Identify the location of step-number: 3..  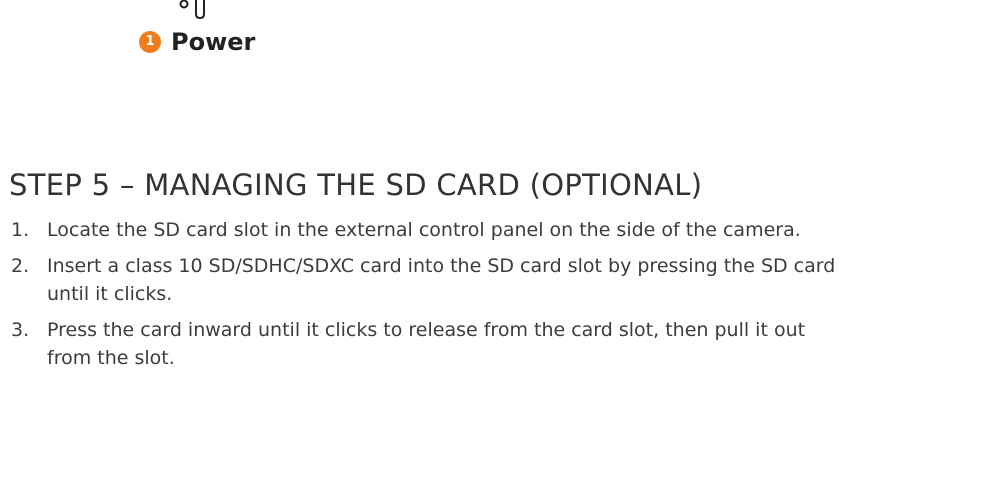
(20, 330).